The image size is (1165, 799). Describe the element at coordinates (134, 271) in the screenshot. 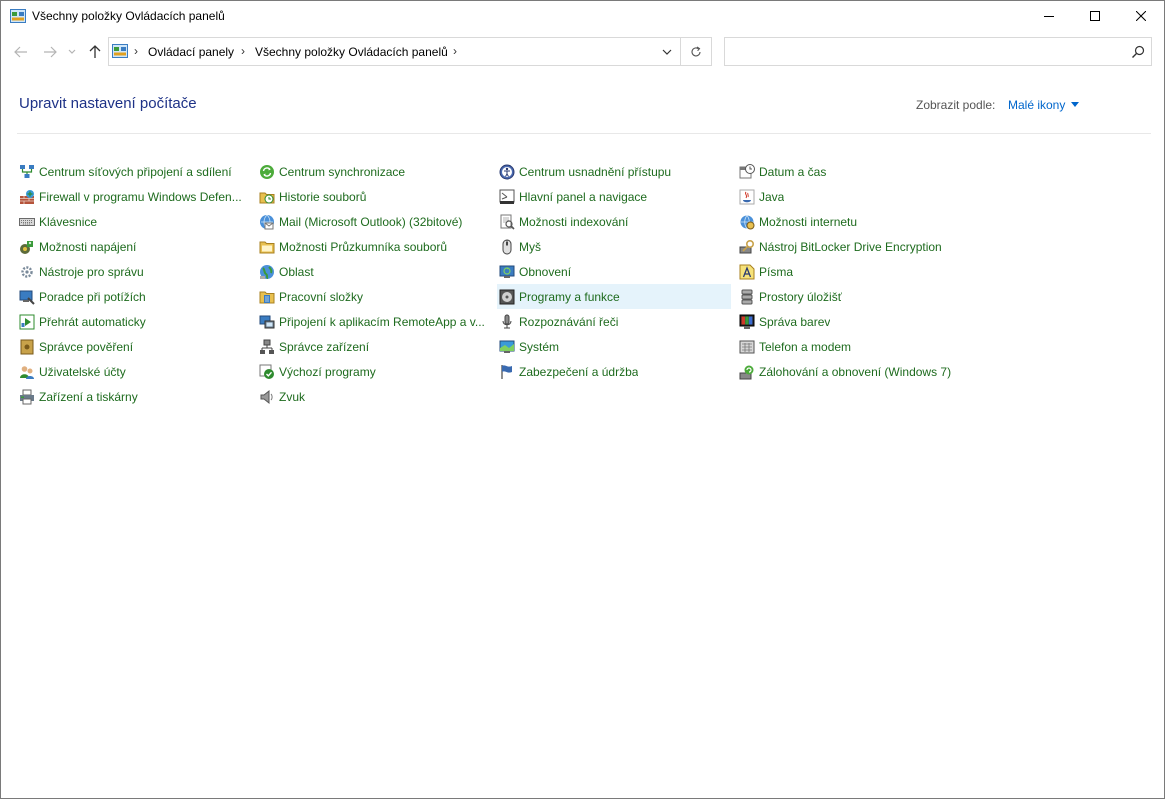

I see `item-administrative-tools: Nástroje pro správu` at that location.